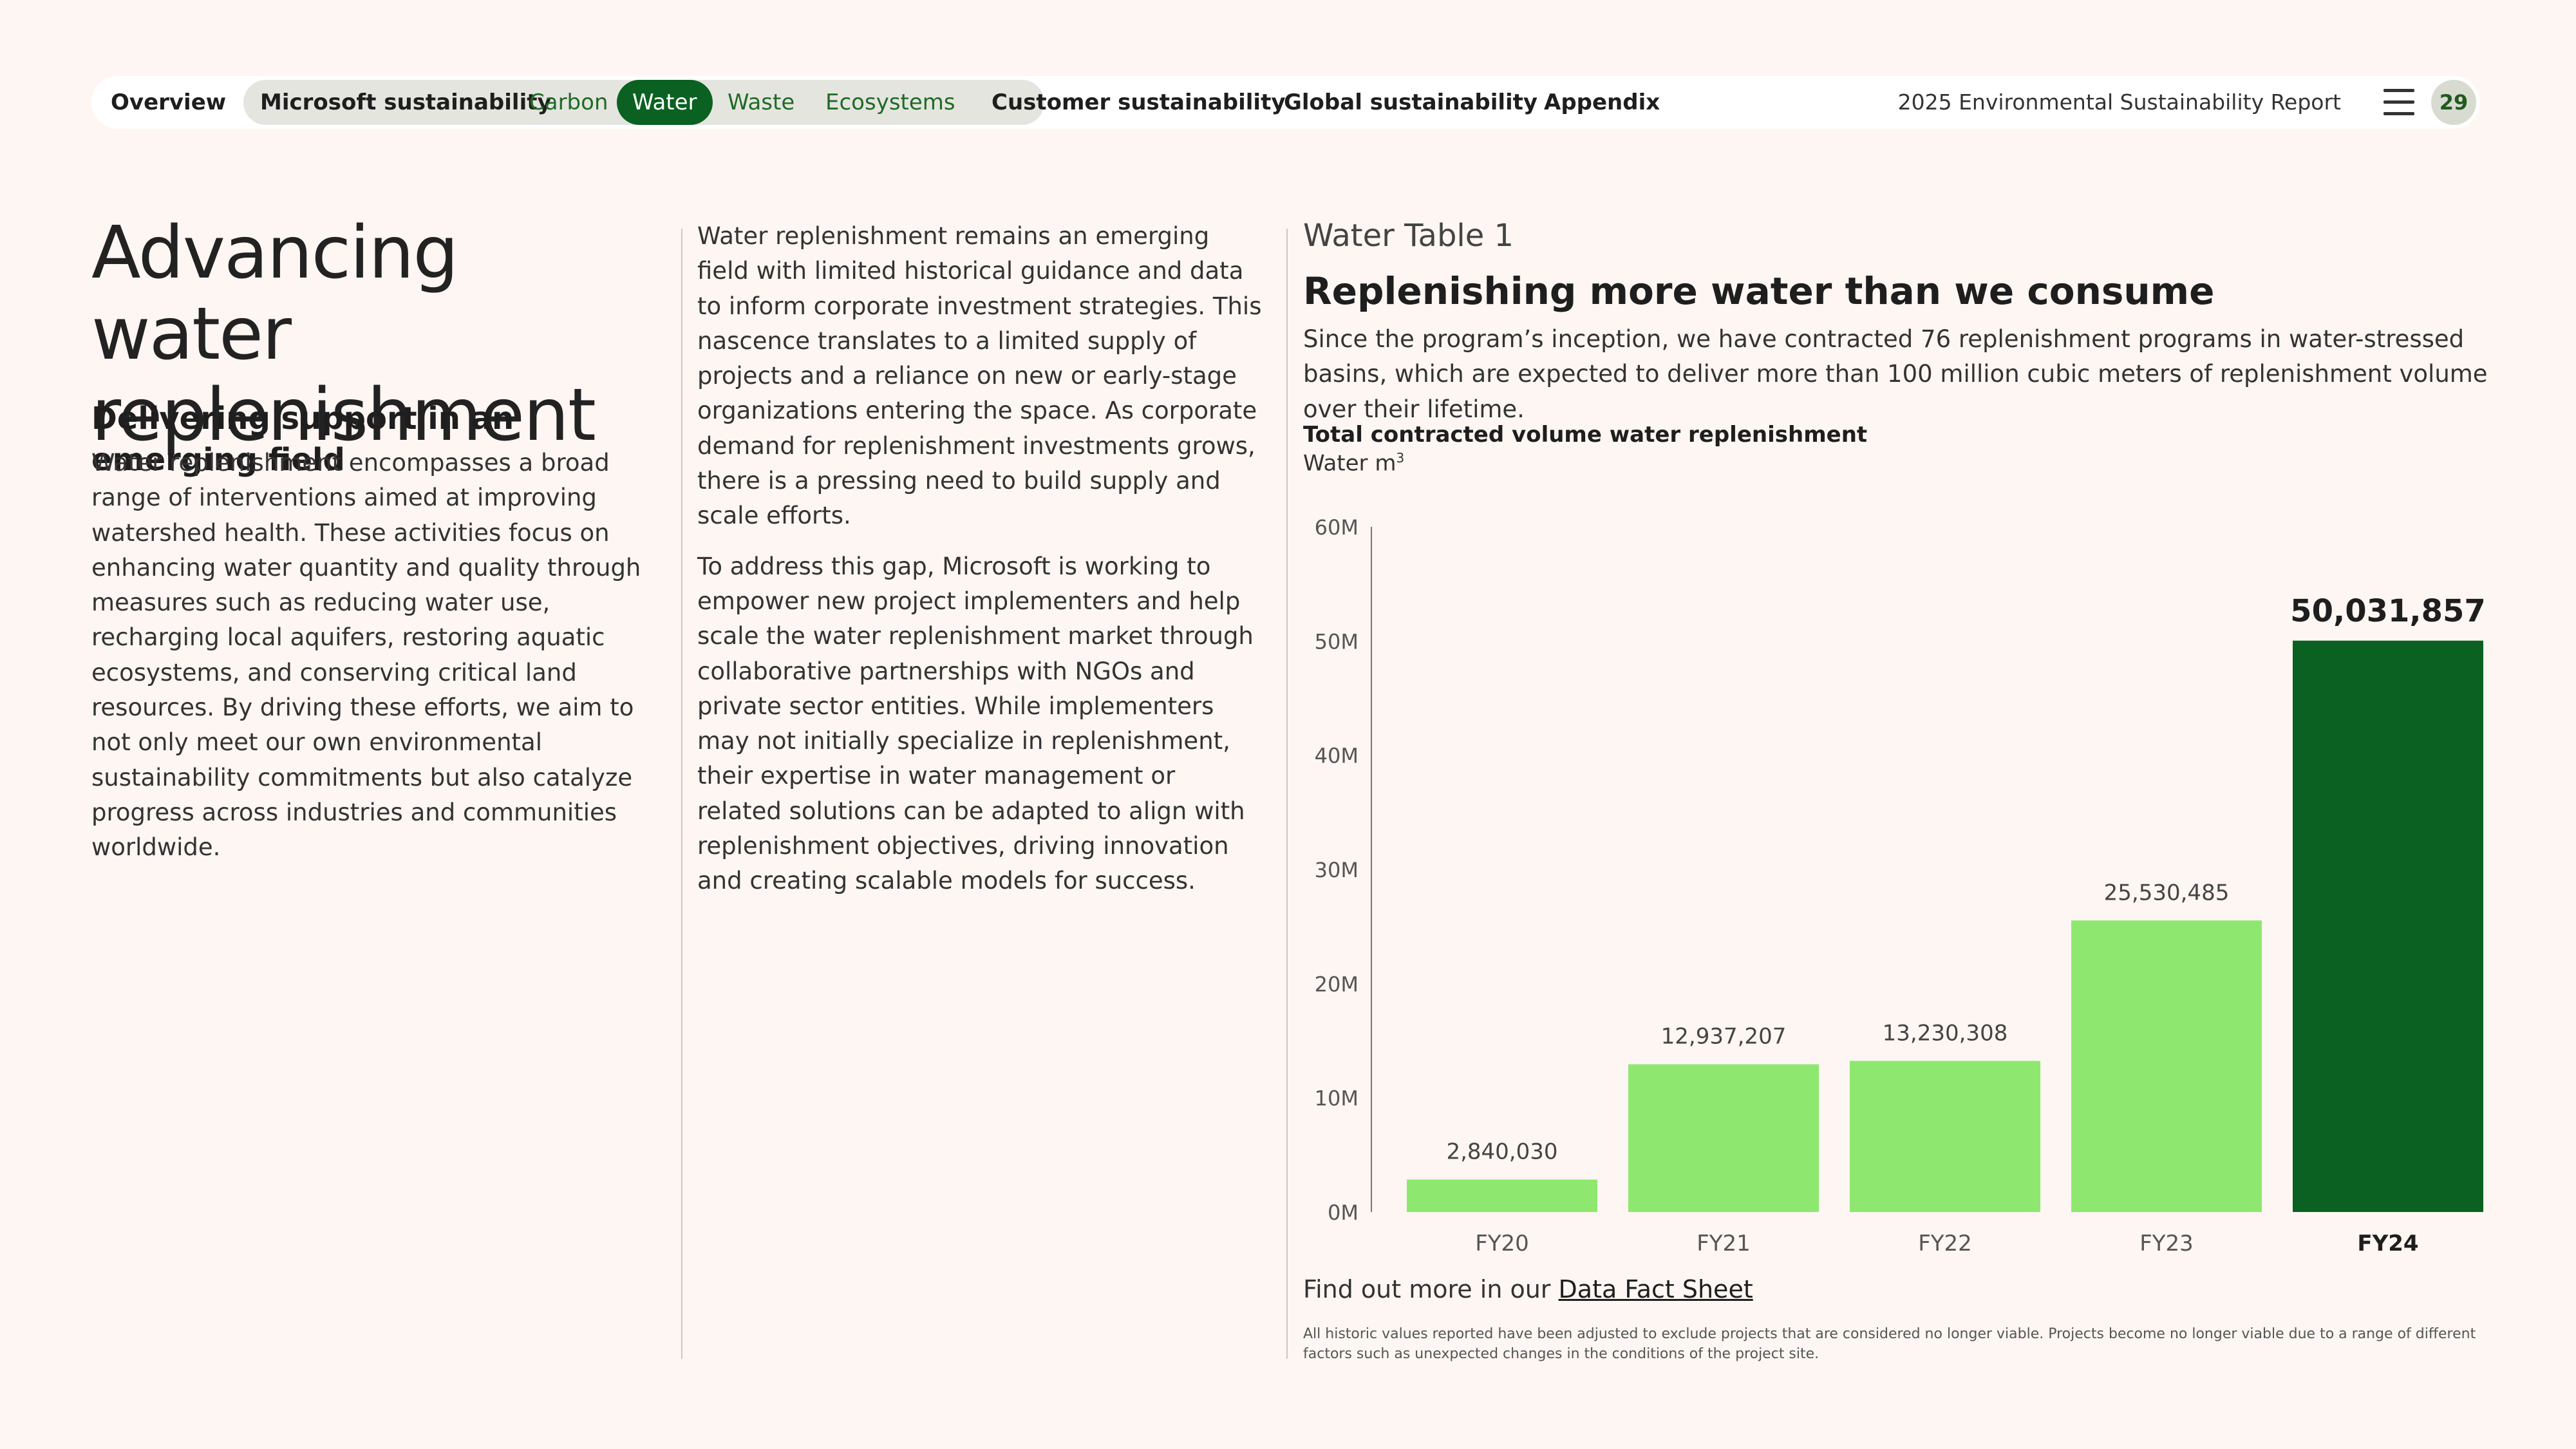 This screenshot has height=1449, width=2576. Describe the element at coordinates (1945, 1136) in the screenshot. I see `bar-fy22` at that location.